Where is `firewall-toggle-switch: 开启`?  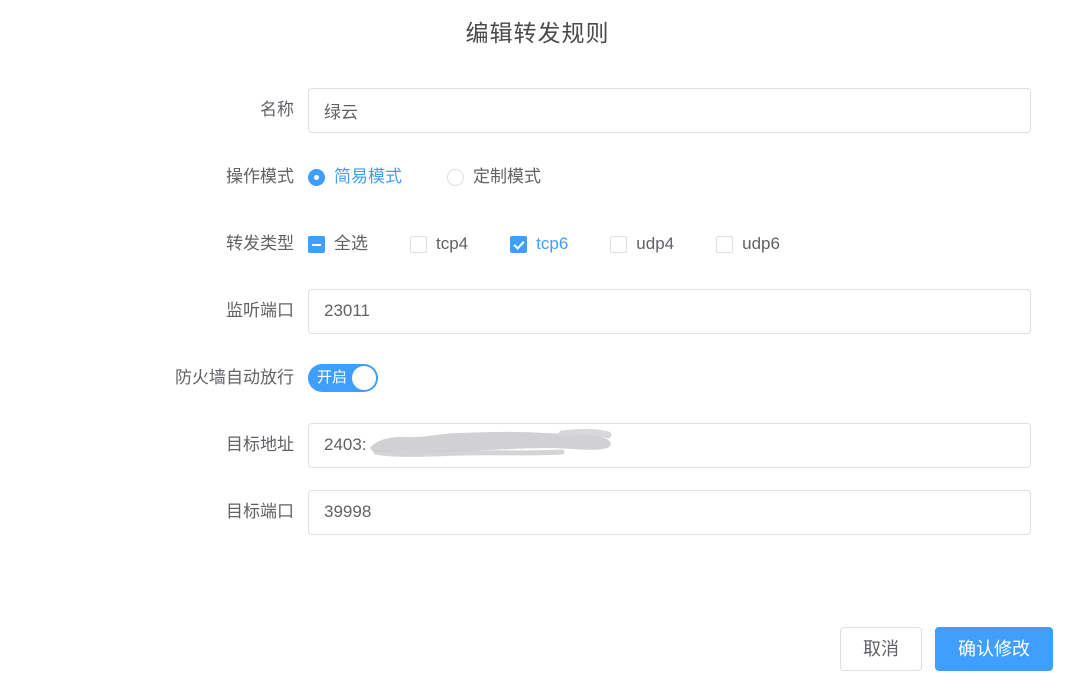
firewall-toggle-switch: 开启 is located at coordinates (343, 378).